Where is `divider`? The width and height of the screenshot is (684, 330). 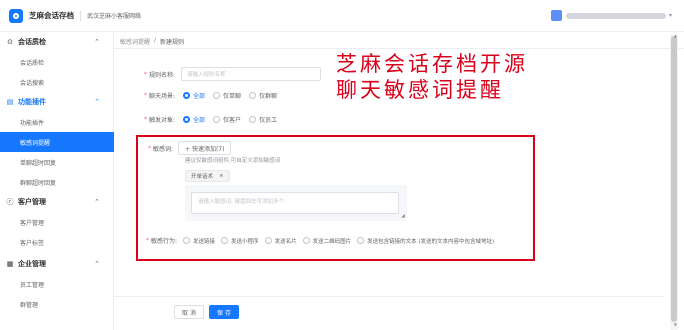 divider is located at coordinates (80, 15).